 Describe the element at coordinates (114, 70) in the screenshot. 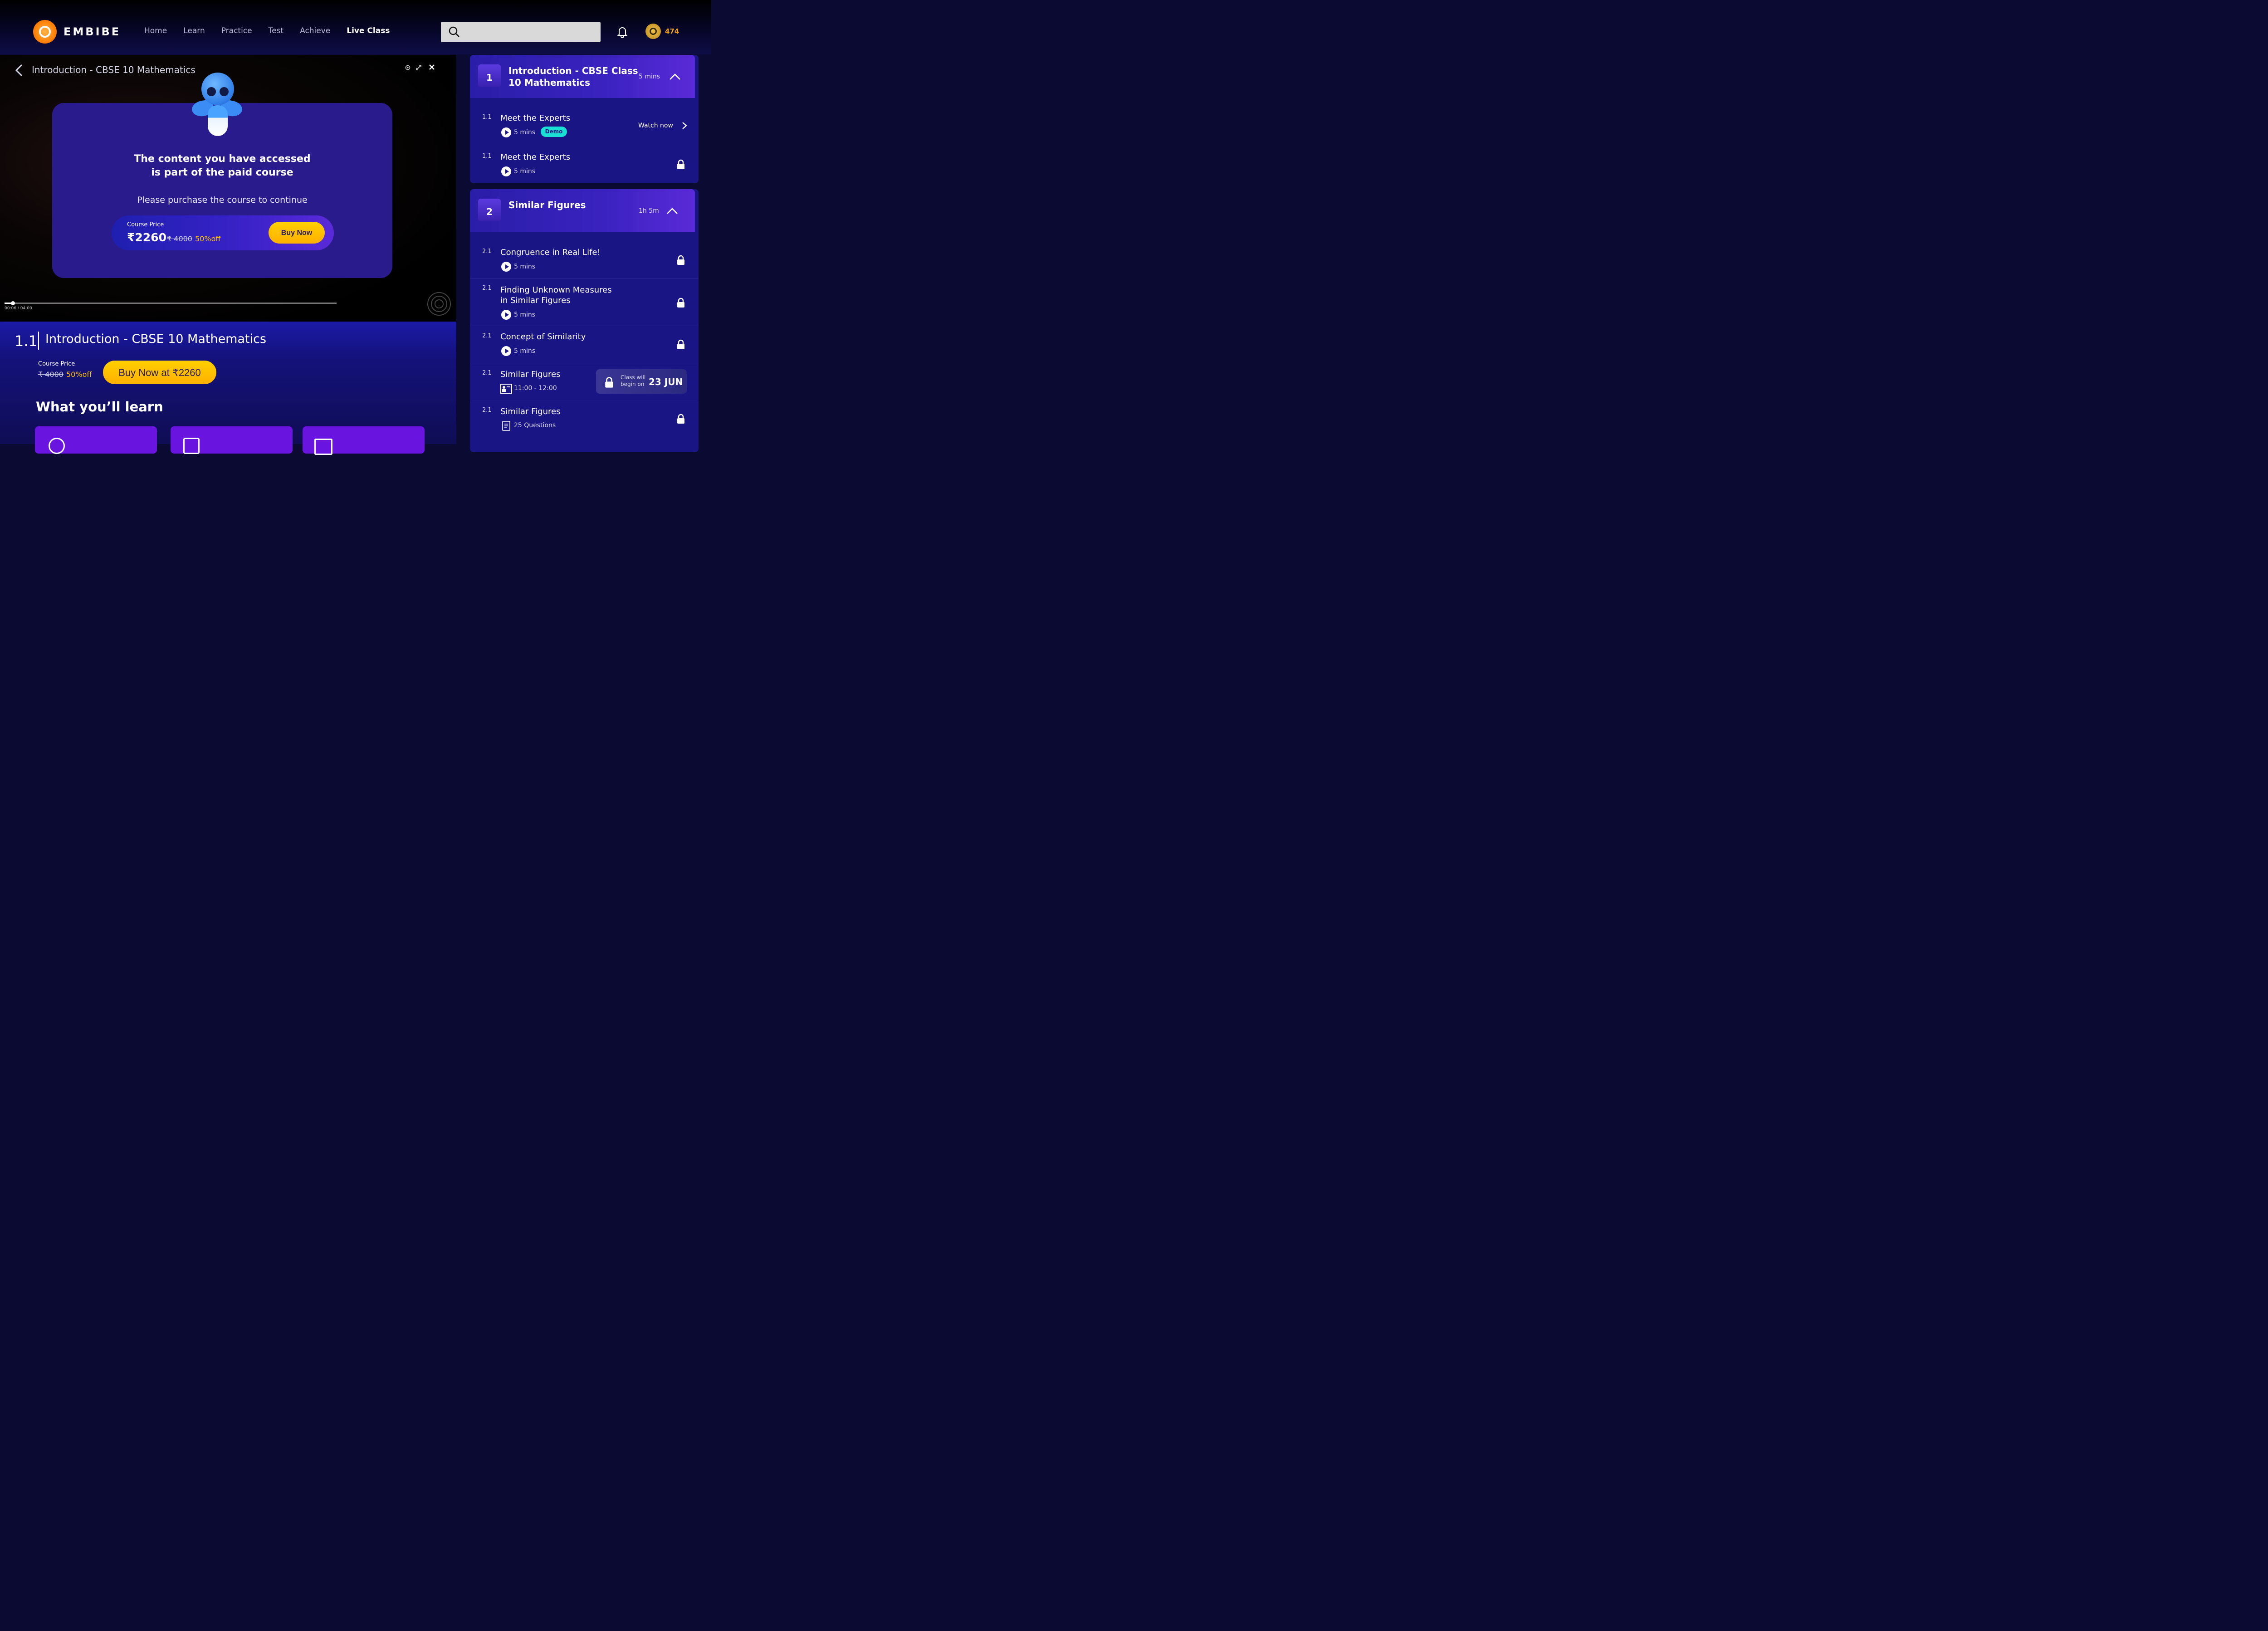

I see `video-title: Introduction - CBSE 10 Mathematics` at that location.